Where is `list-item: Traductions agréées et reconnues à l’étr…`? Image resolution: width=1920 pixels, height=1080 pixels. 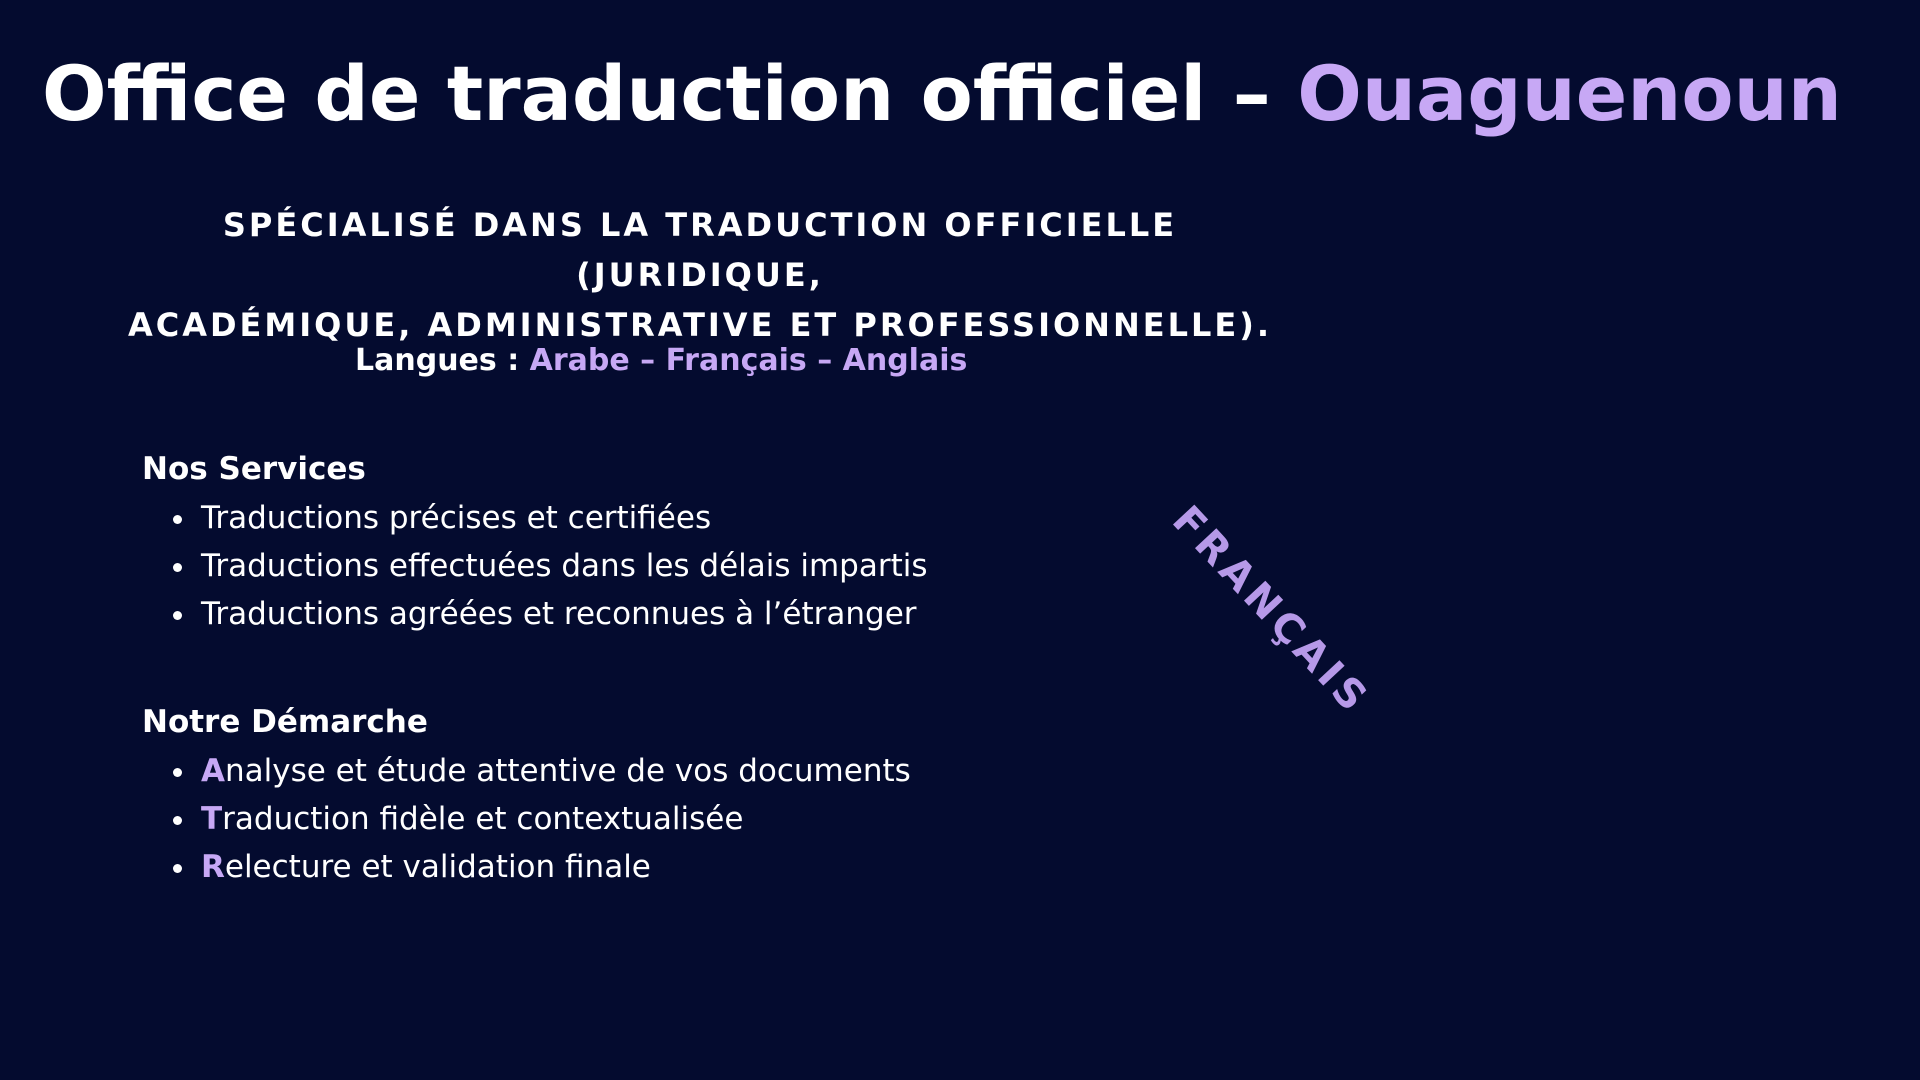
list-item: Traductions agréées et reconnues à l’étr… is located at coordinates (549, 614).